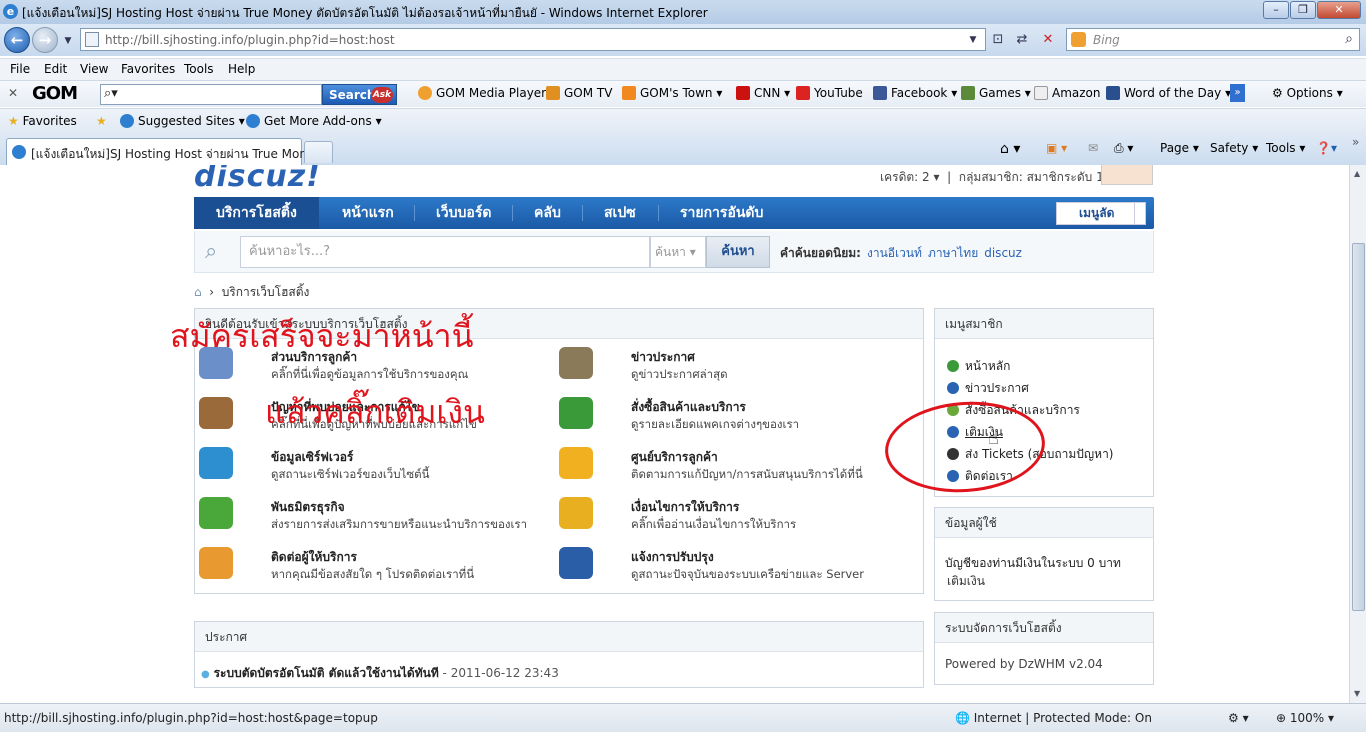 Image resolution: width=1366 pixels, height=732 pixels. I want to click on toolbar-chevron-icon: », so click(1355, 142).